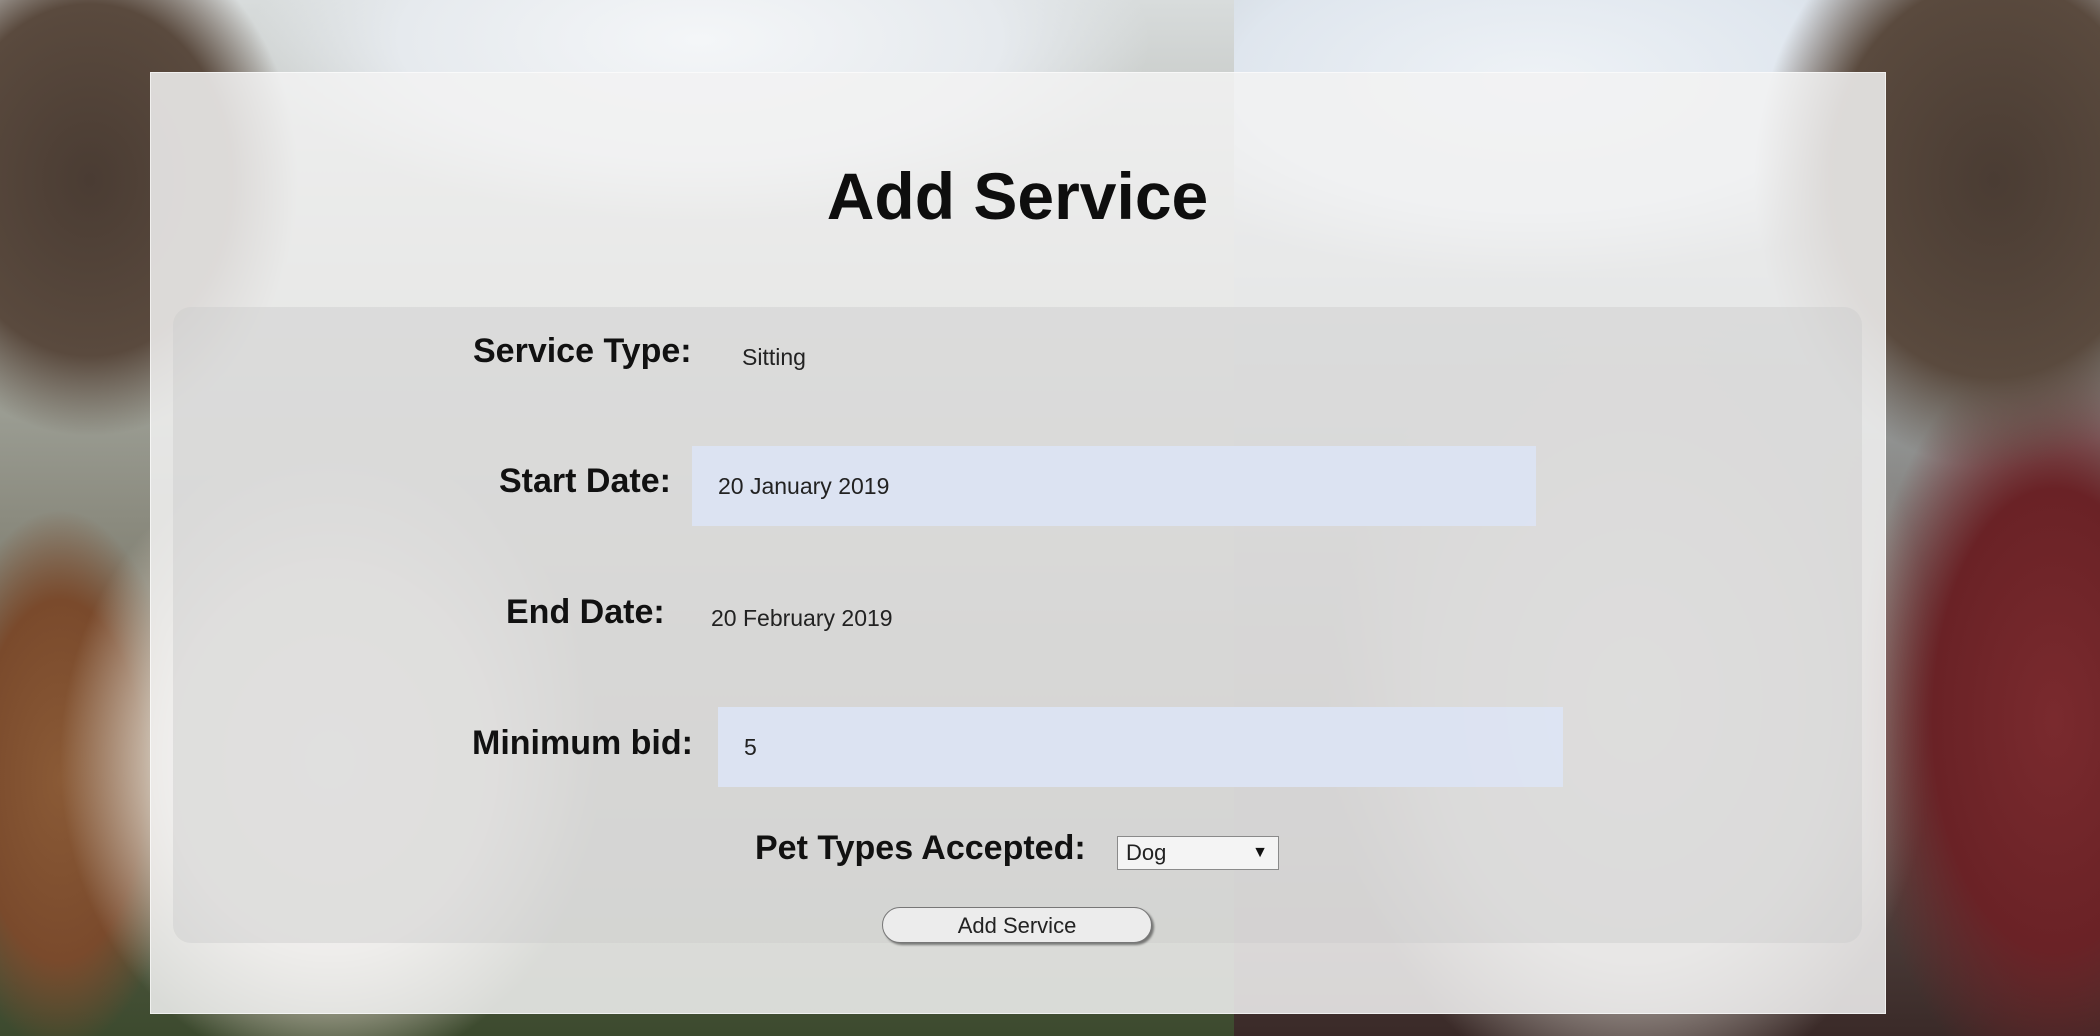  Describe the element at coordinates (920, 848) in the screenshot. I see `pet-types-label: Pet Types Accepted:` at that location.